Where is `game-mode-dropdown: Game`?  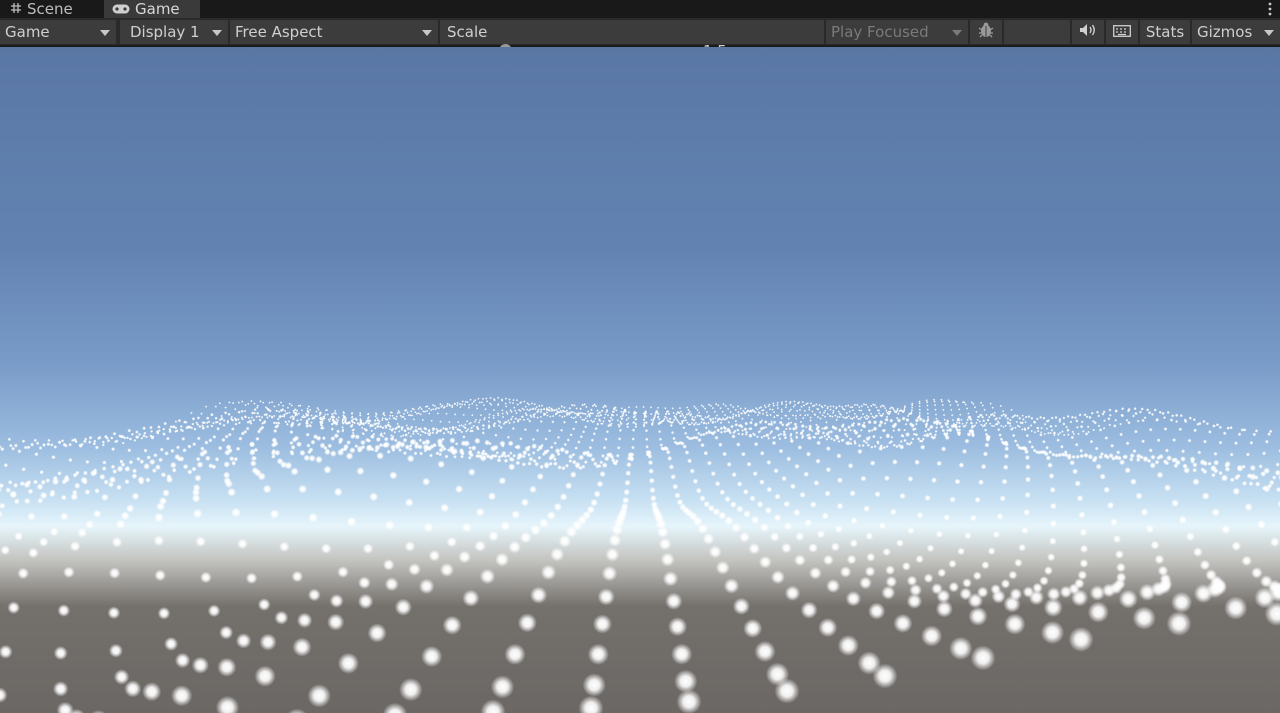 game-mode-dropdown: Game is located at coordinates (58, 32).